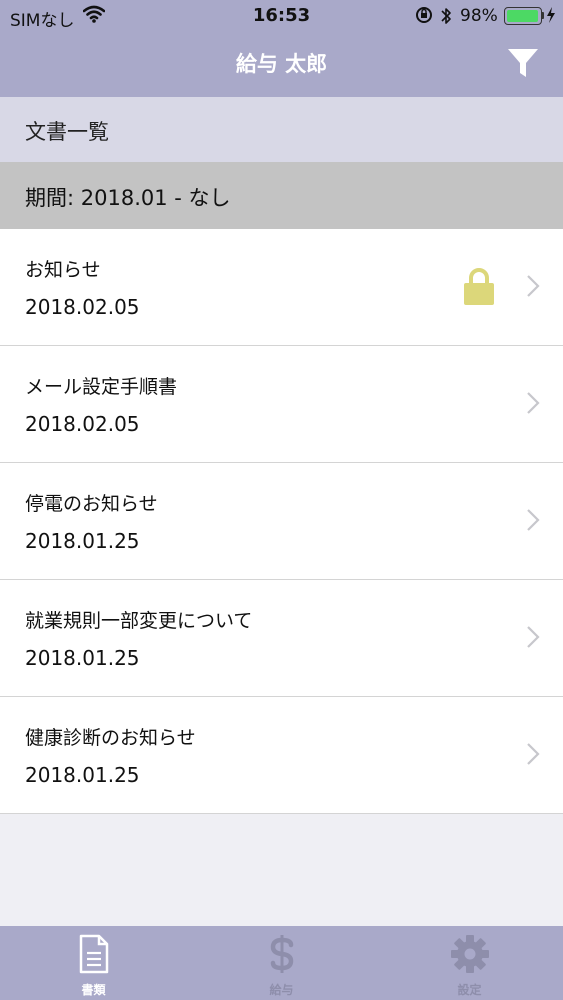  What do you see at coordinates (63, 270) in the screenshot?
I see `document-title: お知らせ` at bounding box center [63, 270].